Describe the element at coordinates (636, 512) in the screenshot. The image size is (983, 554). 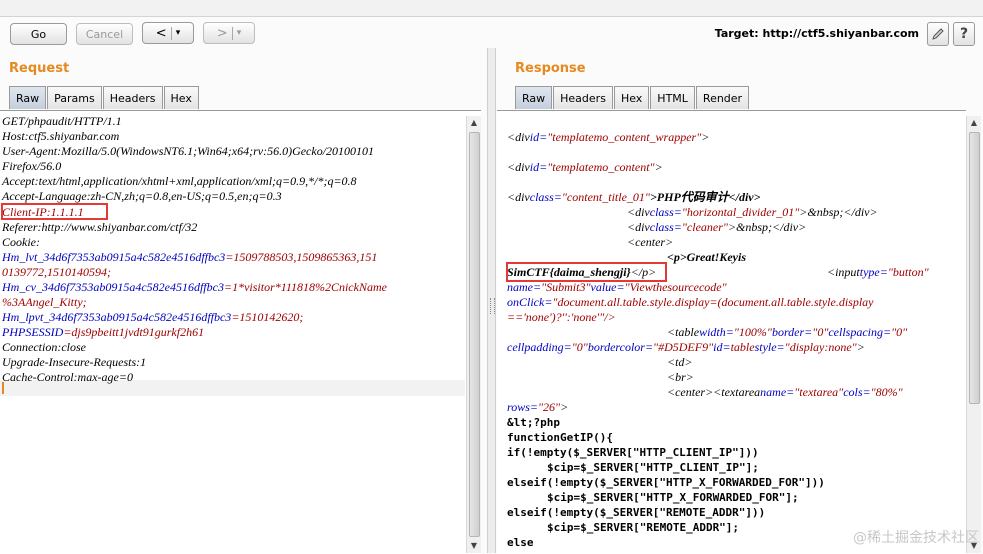
I see `php-line: elseif(!empty($_SERVER["REMOTE_ADDR"]))` at that location.